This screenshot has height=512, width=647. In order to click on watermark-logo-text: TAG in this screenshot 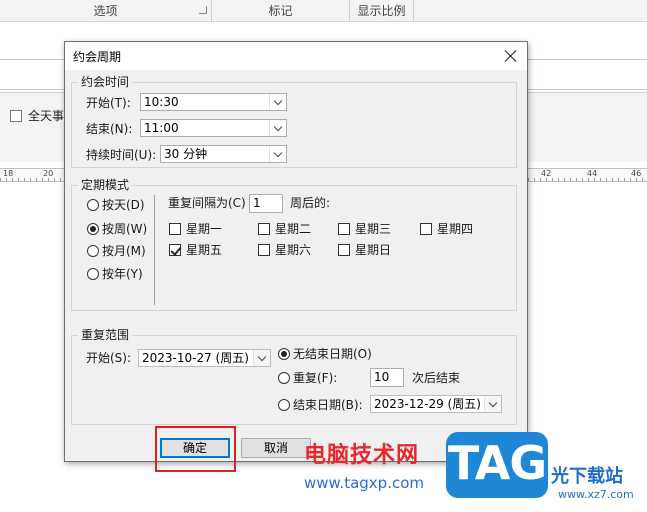, I will do `click(497, 463)`.